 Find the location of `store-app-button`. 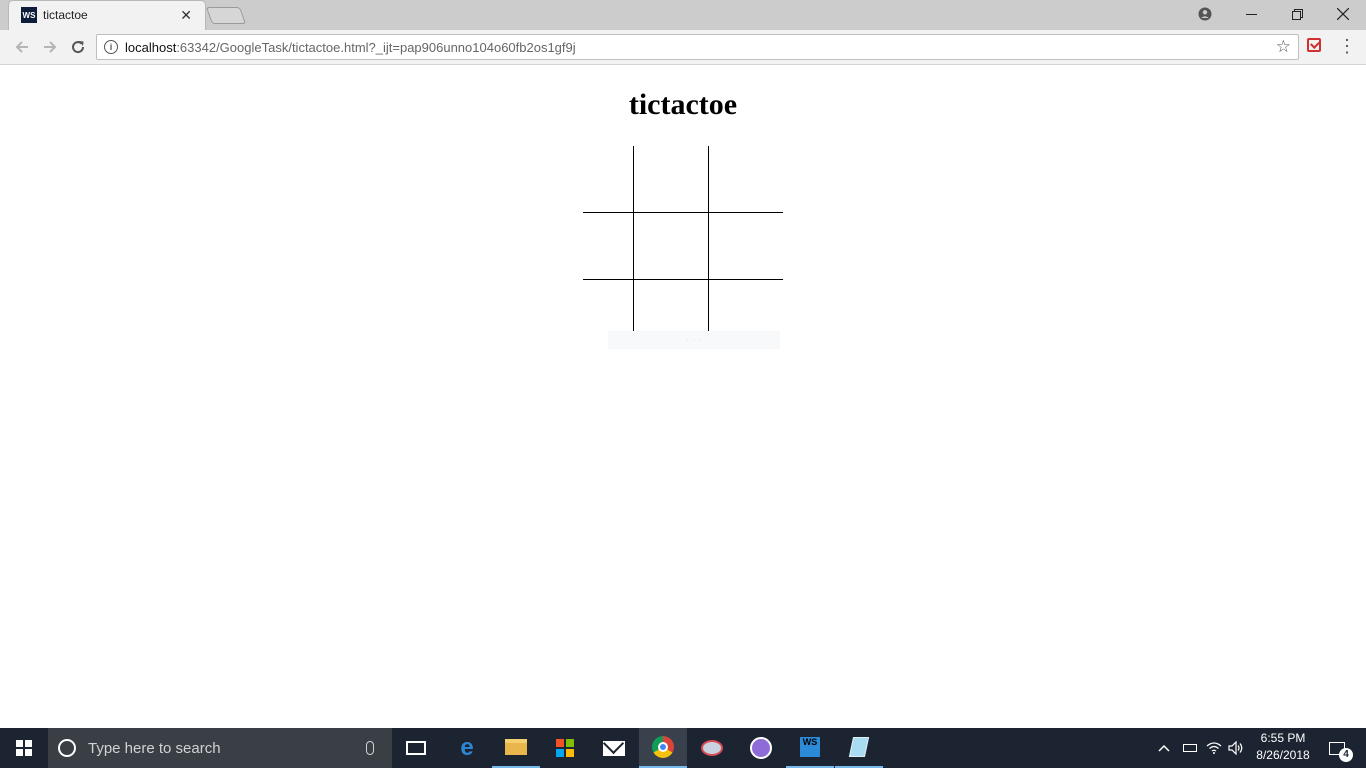

store-app-button is located at coordinates (565, 748).